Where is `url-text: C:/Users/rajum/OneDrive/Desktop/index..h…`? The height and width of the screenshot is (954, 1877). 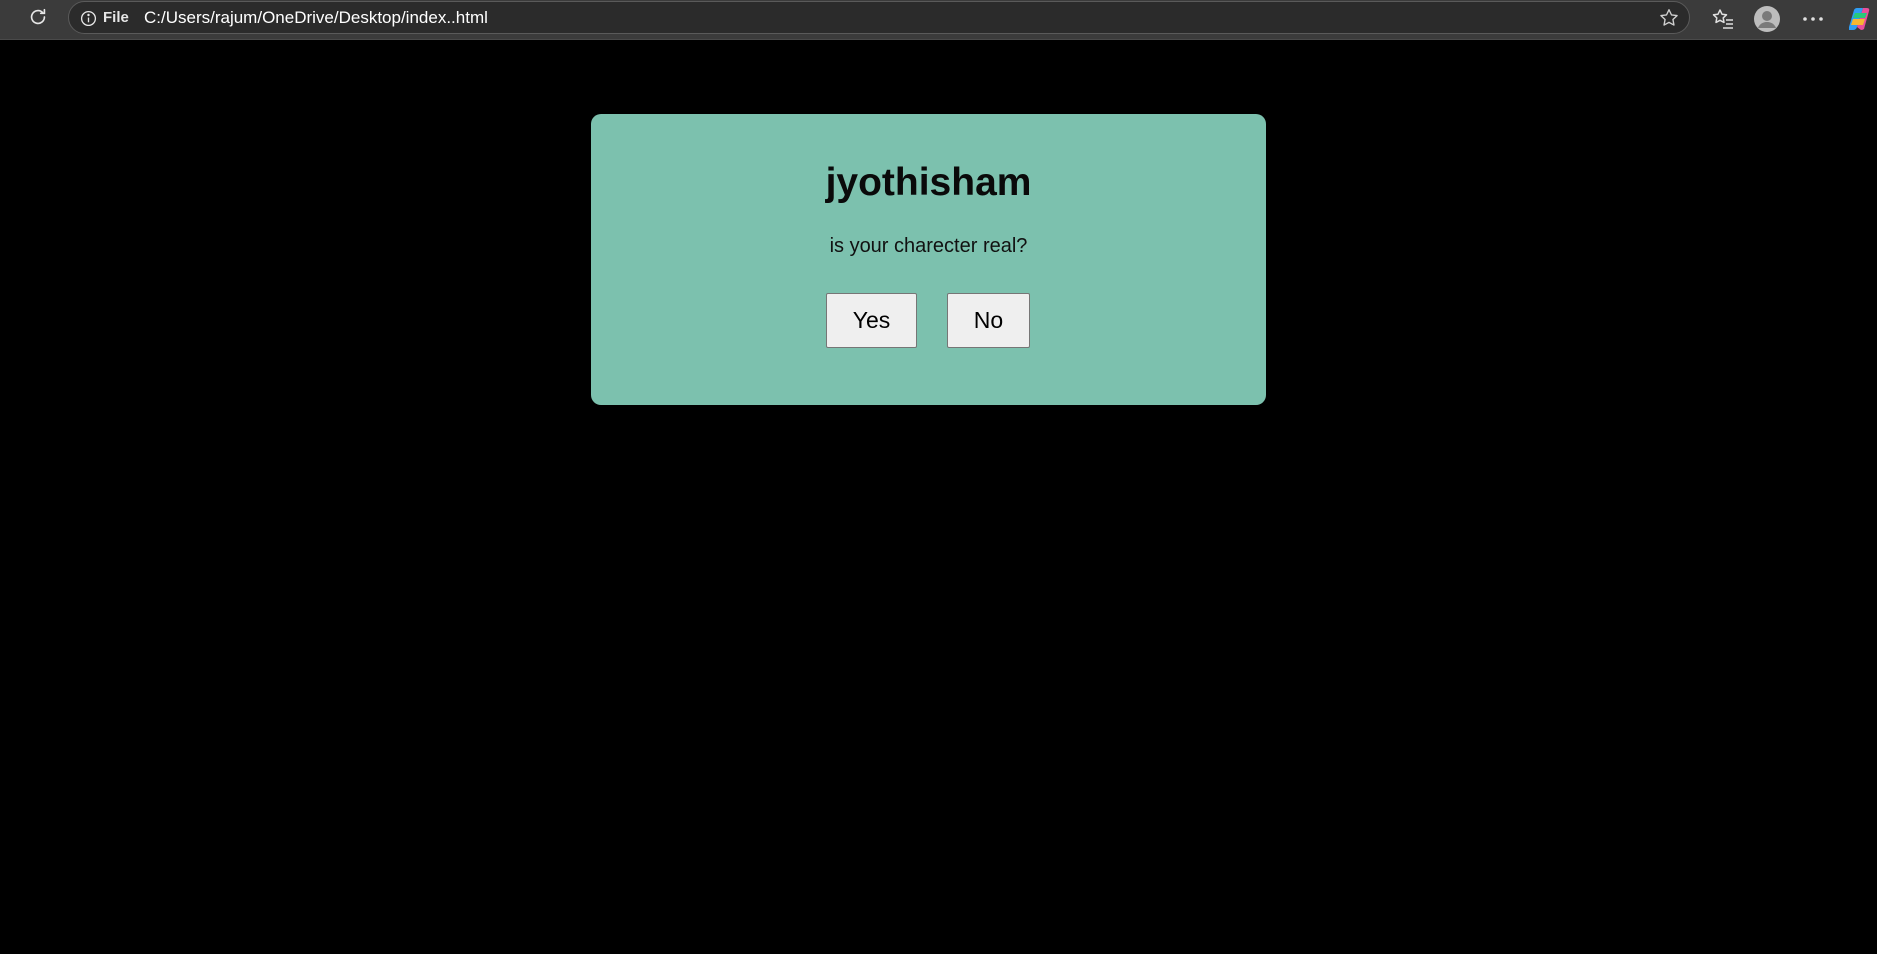
url-text: C:/Users/rajum/OneDrive/Desktop/index..h… is located at coordinates (316, 18).